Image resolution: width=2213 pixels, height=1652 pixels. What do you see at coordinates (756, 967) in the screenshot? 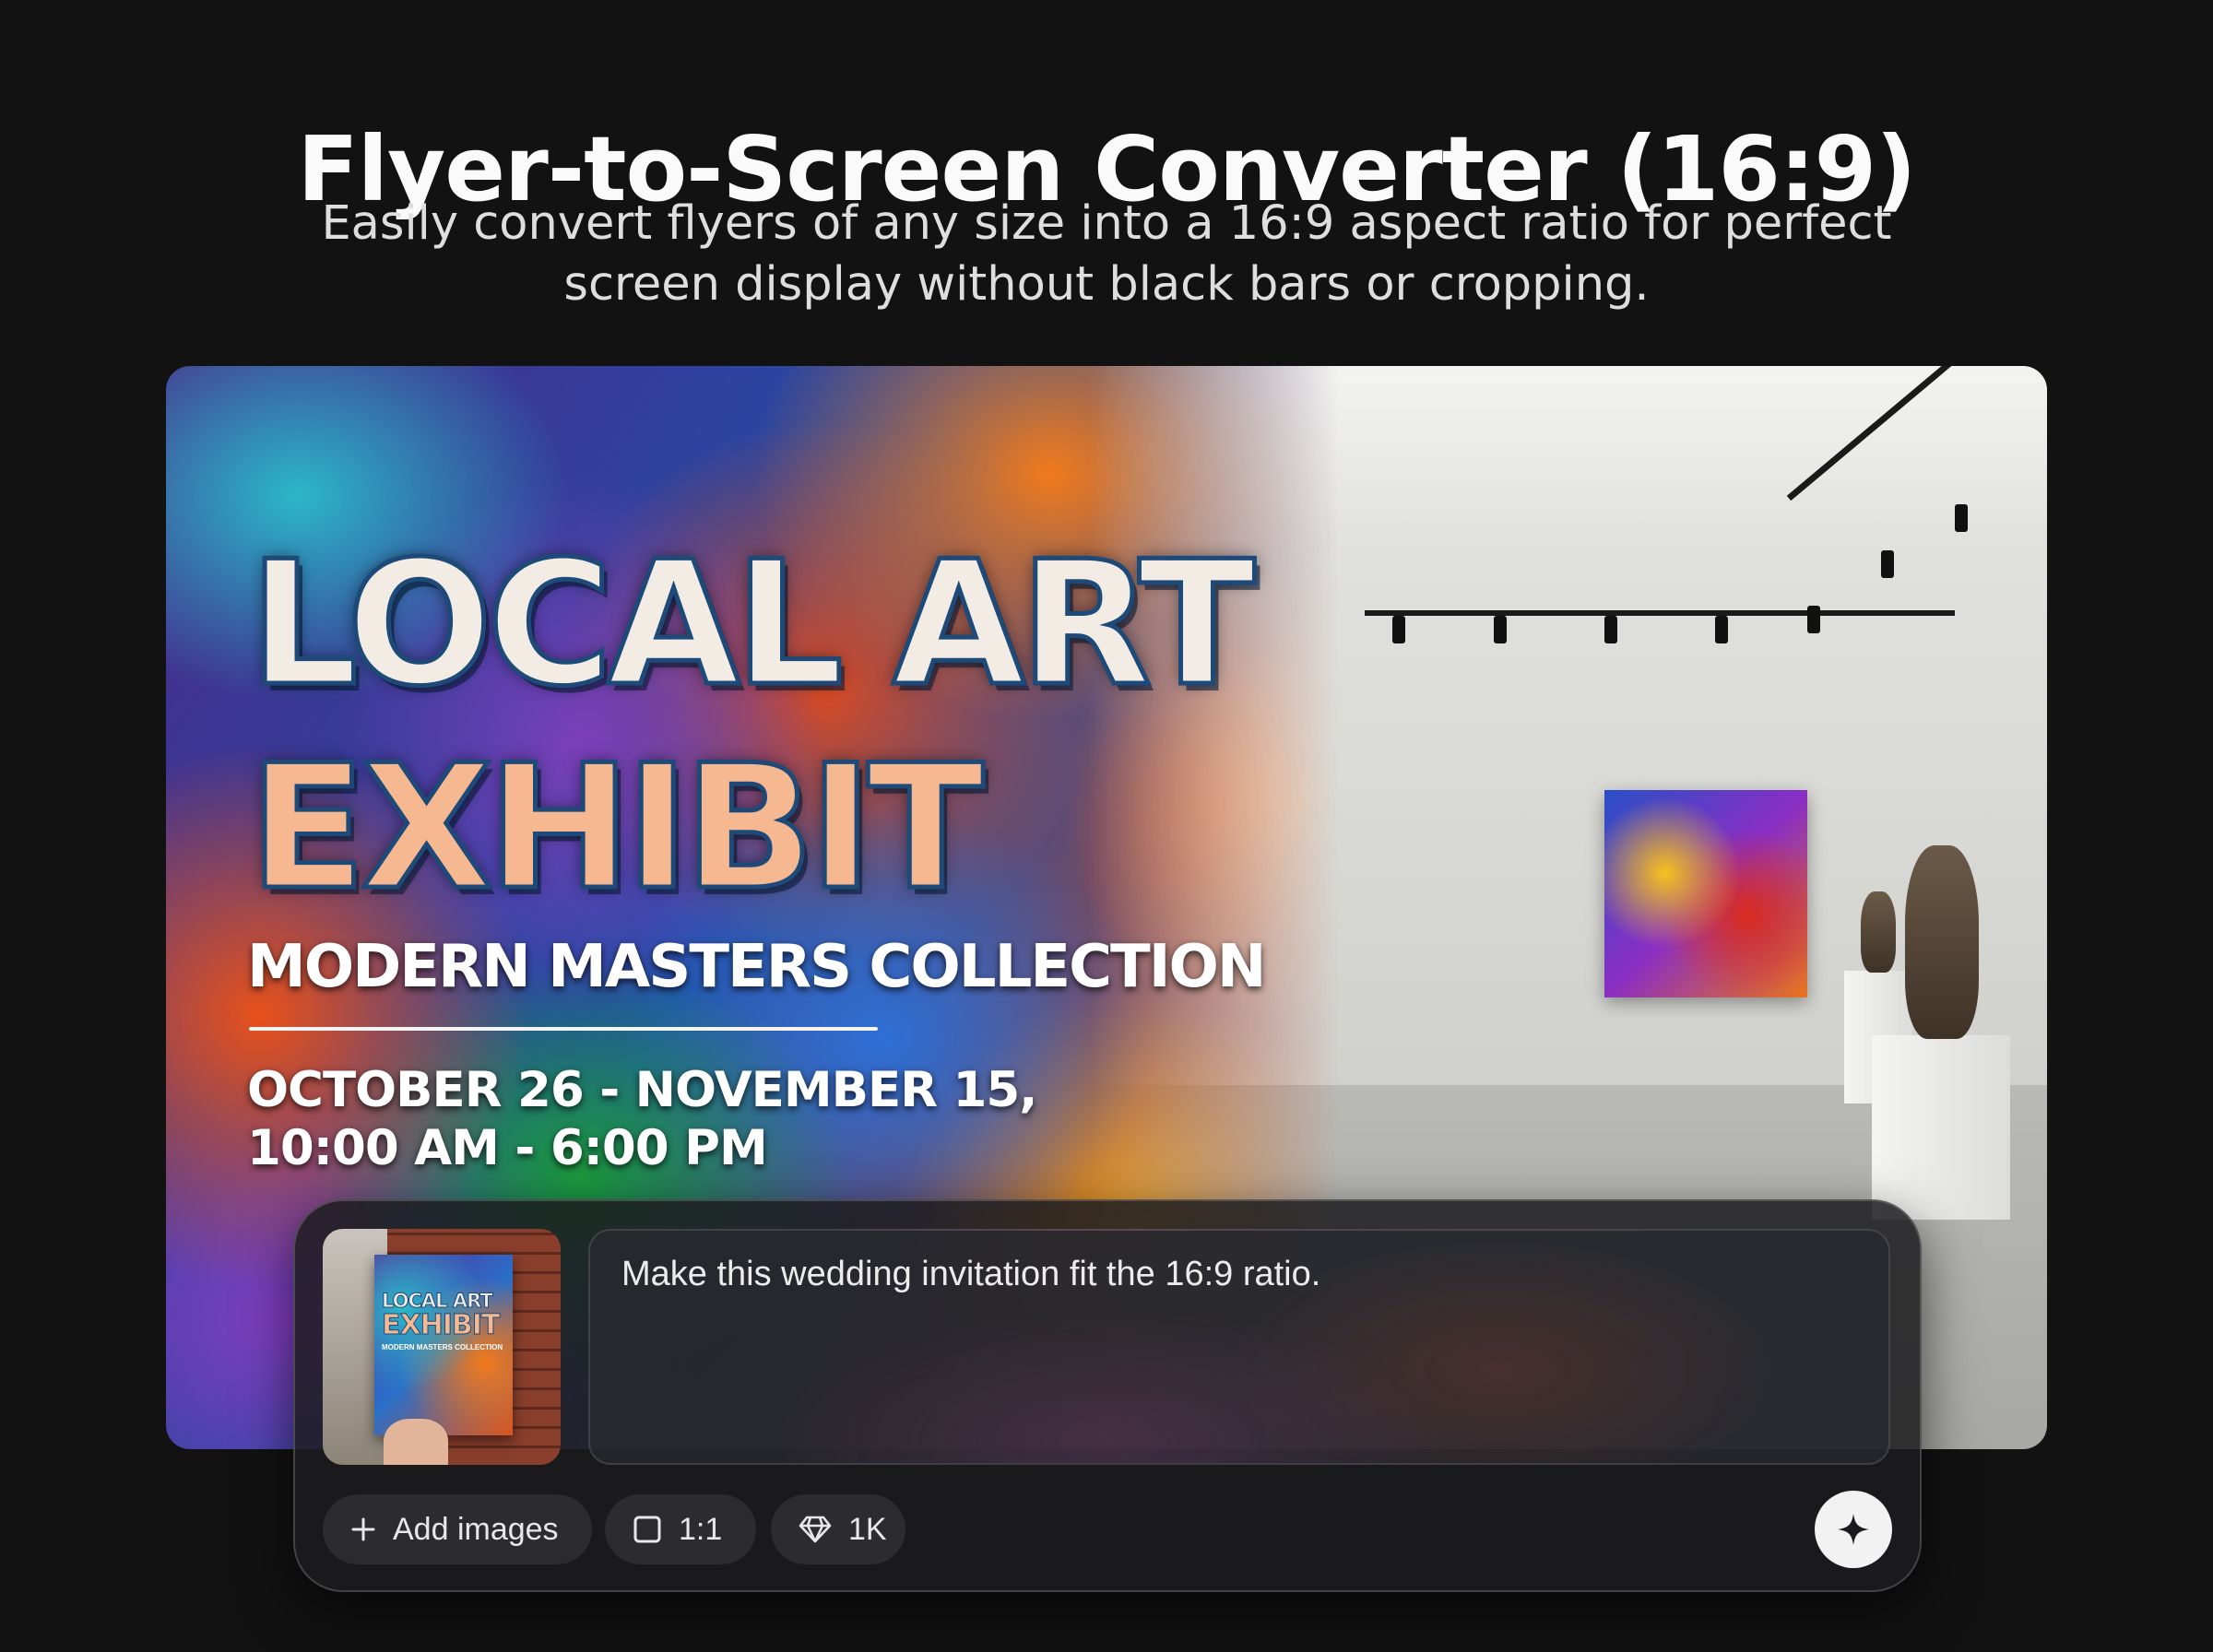
I see `flyer-subtitle: MODERN MASTERS COLLECTION` at bounding box center [756, 967].